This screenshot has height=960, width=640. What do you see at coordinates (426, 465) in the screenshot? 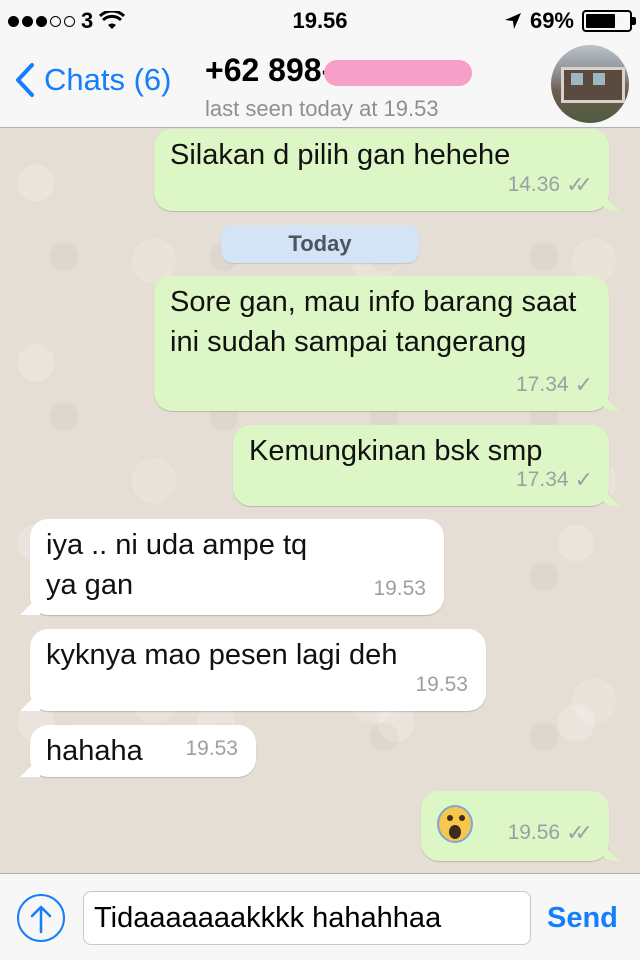
I see `message-bubble-outgoing: Kemungkinan bsk smp 17.34 ✓` at bounding box center [426, 465].